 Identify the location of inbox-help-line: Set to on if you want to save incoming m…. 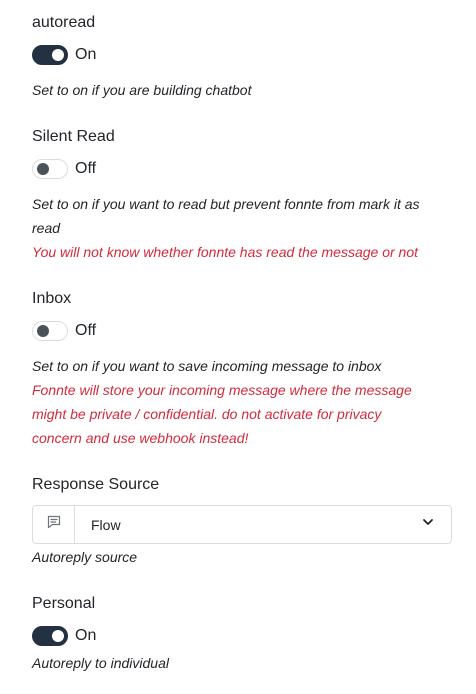
(207, 366).